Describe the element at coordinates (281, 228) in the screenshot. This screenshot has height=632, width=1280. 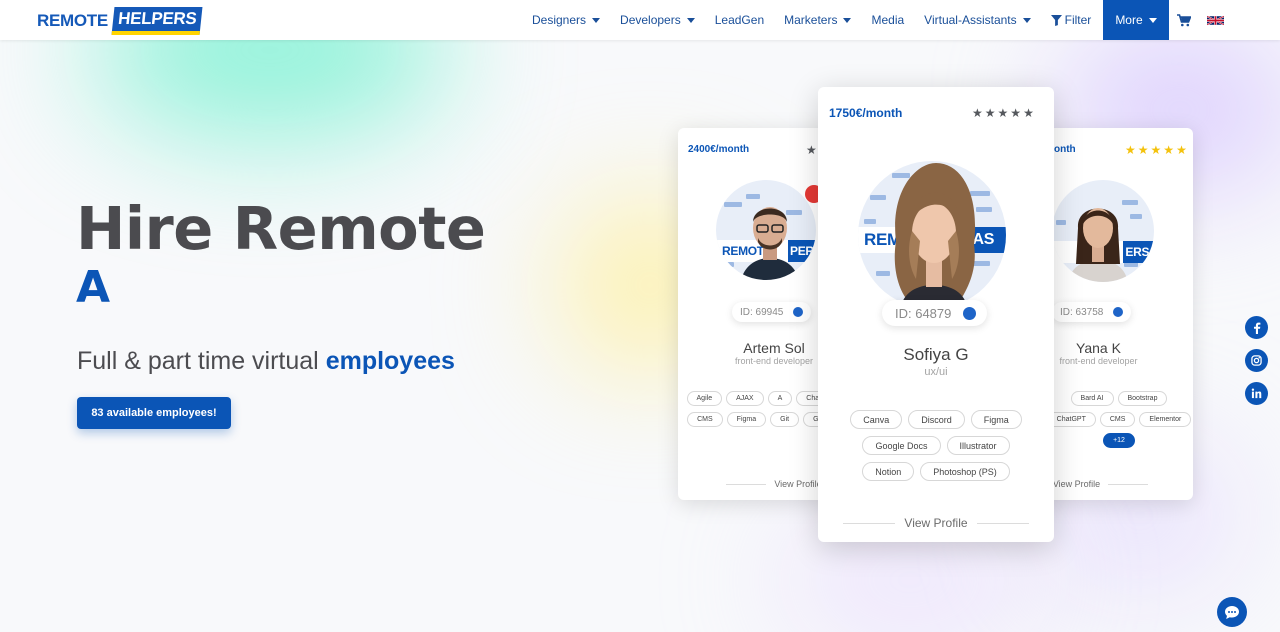
I see `hero-title: Hire Remote` at that location.